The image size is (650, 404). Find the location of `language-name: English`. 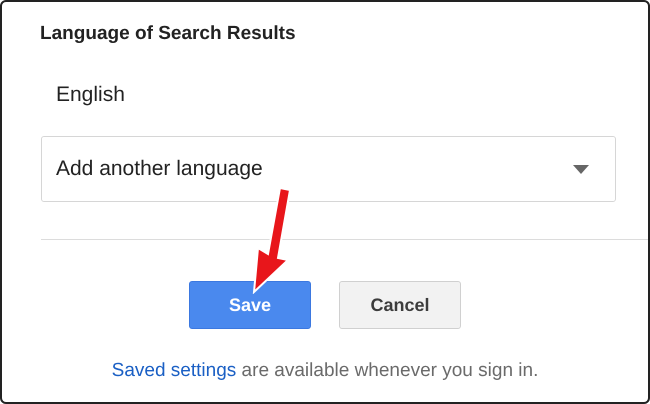

language-name: English is located at coordinates (90, 95).